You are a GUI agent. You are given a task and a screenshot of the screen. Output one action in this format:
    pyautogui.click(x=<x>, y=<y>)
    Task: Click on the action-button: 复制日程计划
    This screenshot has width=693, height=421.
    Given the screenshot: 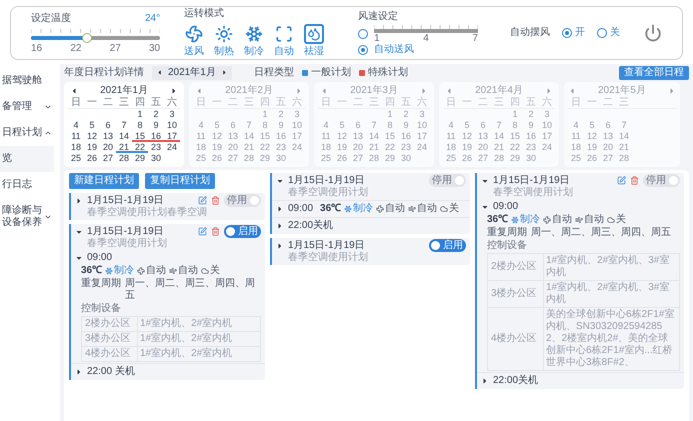 What is the action you would take?
    pyautogui.click(x=180, y=181)
    